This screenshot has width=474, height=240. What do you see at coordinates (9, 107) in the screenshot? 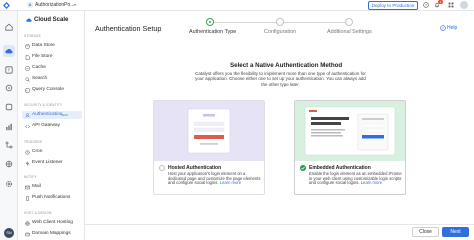
I see `zia-icon` at bounding box center [9, 107].